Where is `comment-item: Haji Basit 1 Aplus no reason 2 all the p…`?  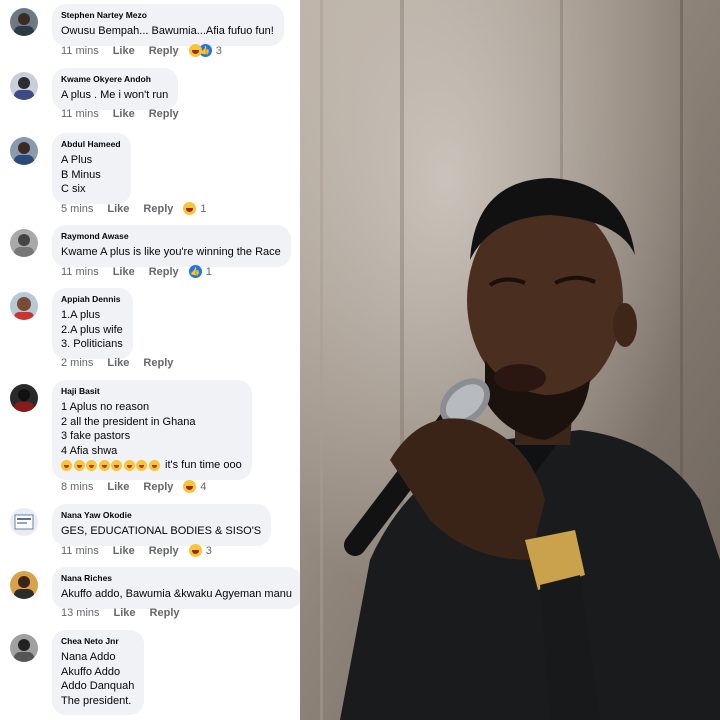 comment-item: Haji Basit 1 Aplus no reason 2 all the p… is located at coordinates (153, 438).